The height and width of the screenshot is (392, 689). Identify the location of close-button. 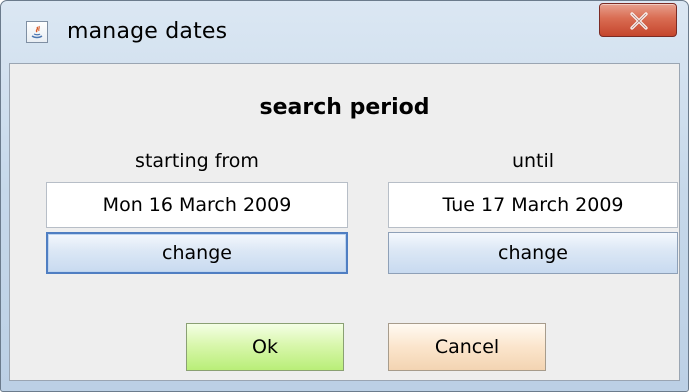
(638, 20).